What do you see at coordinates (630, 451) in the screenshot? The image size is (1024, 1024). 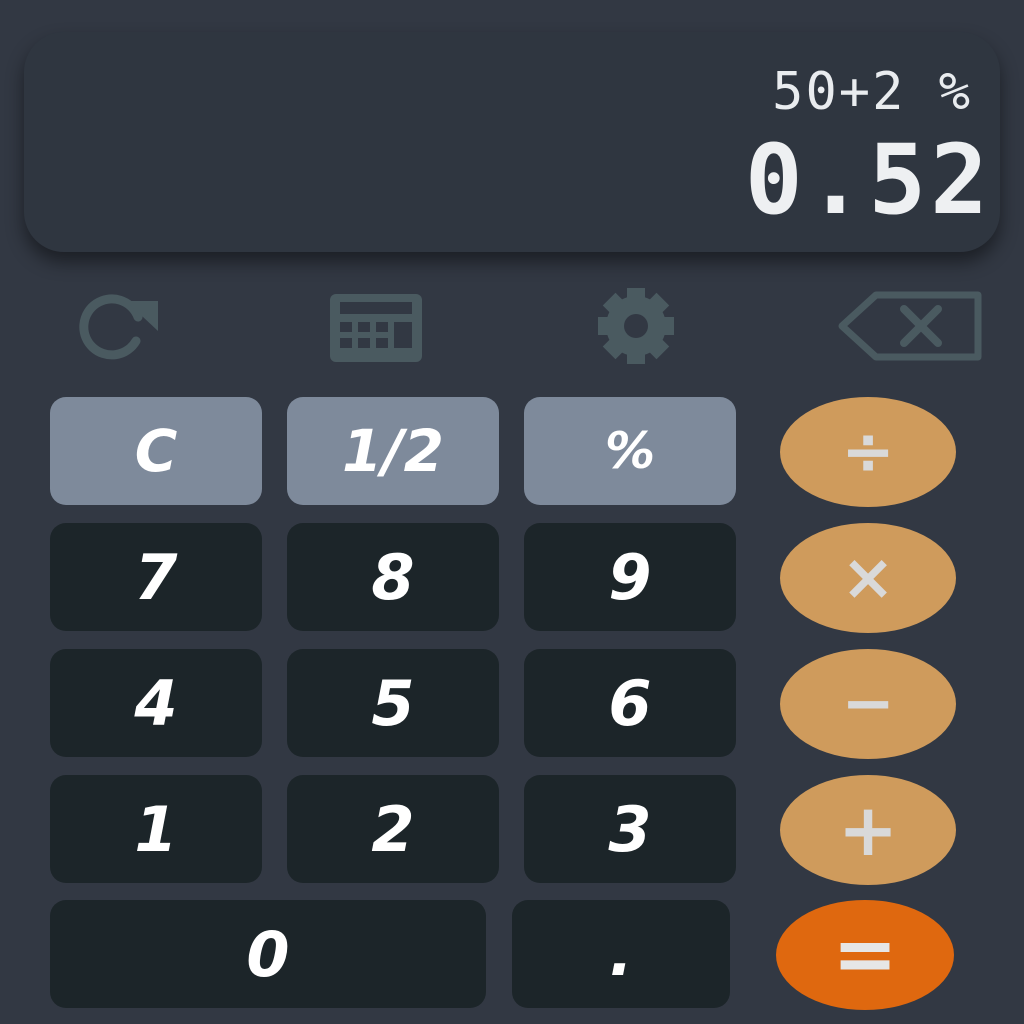 I see `percent-button: %` at bounding box center [630, 451].